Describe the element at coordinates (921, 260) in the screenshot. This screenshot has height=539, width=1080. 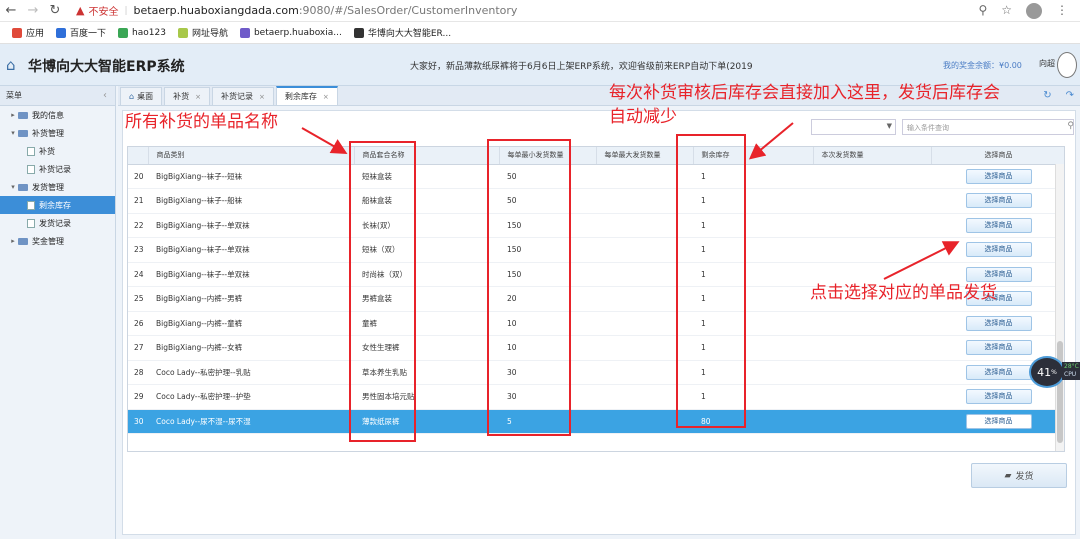
I see `arrow-to-pick` at that location.